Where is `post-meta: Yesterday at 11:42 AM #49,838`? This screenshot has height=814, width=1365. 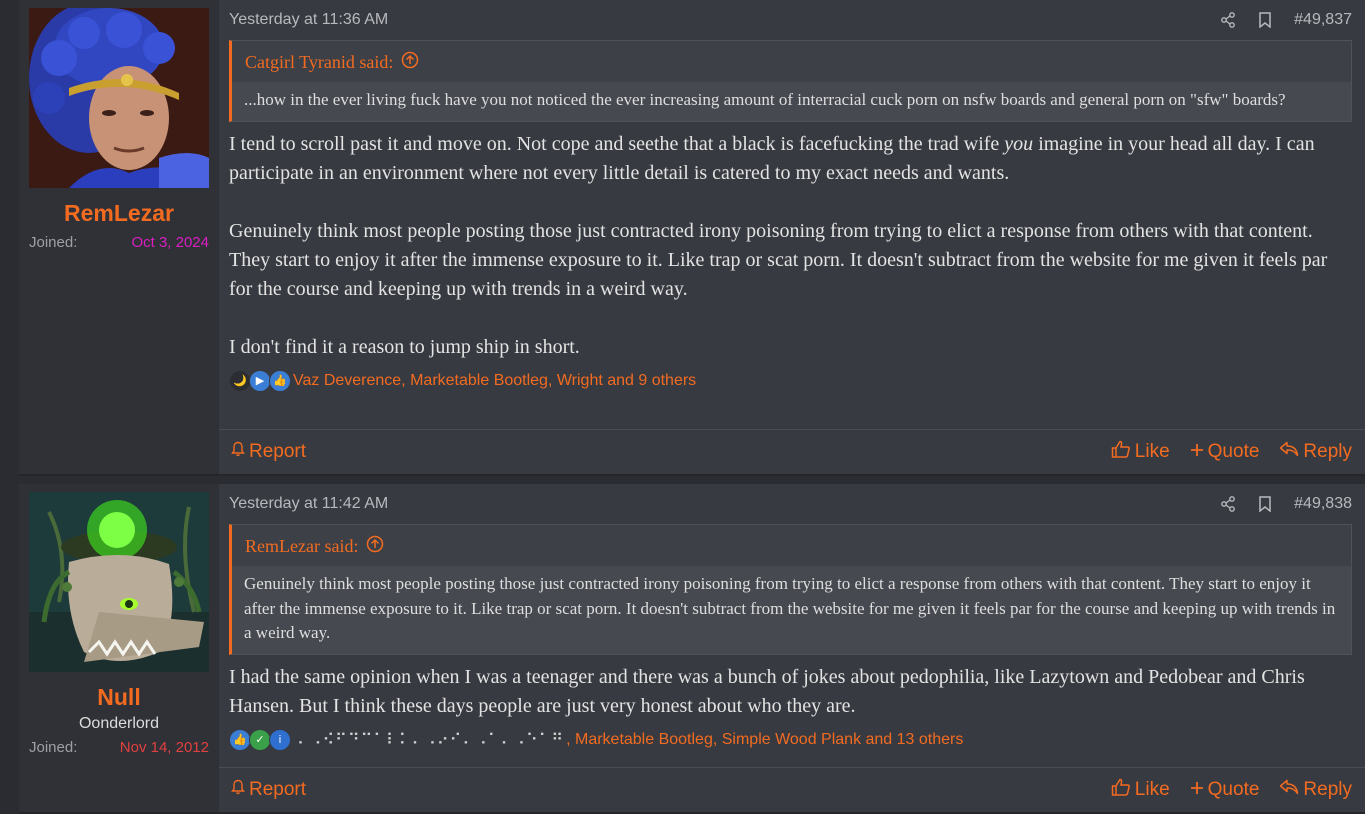
post-meta: Yesterday at 11:42 AM #49,838 is located at coordinates (790, 504).